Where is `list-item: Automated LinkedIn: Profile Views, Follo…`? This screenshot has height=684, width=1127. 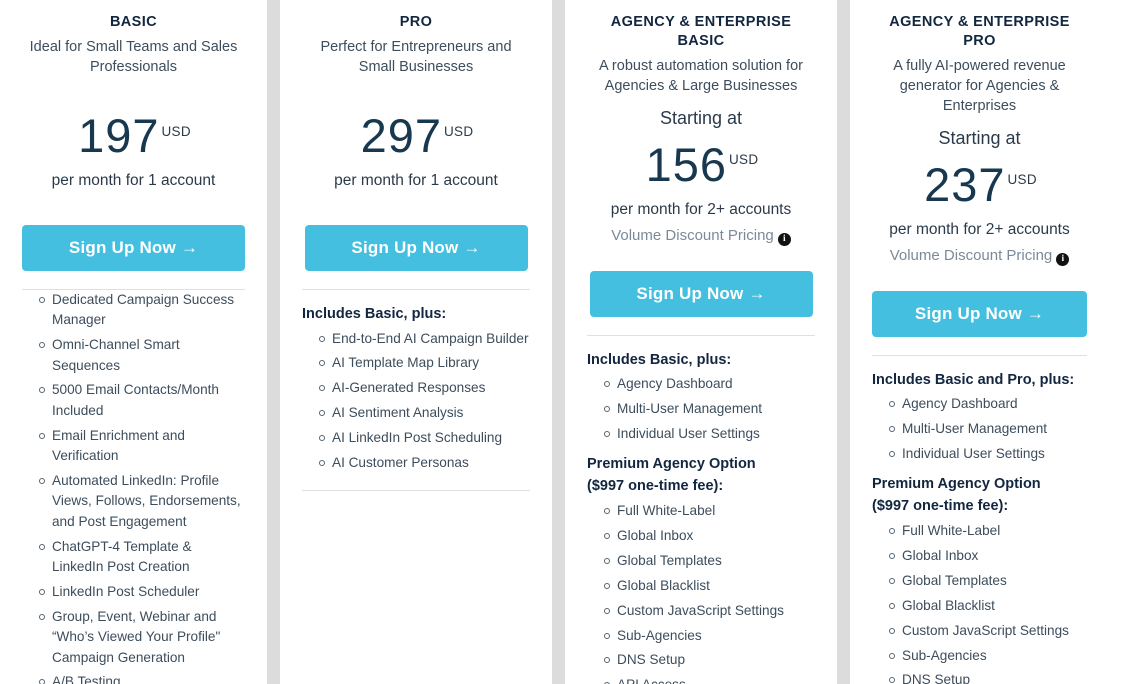
list-item: Automated LinkedIn: Profile Views, Follo… is located at coordinates (142, 501).